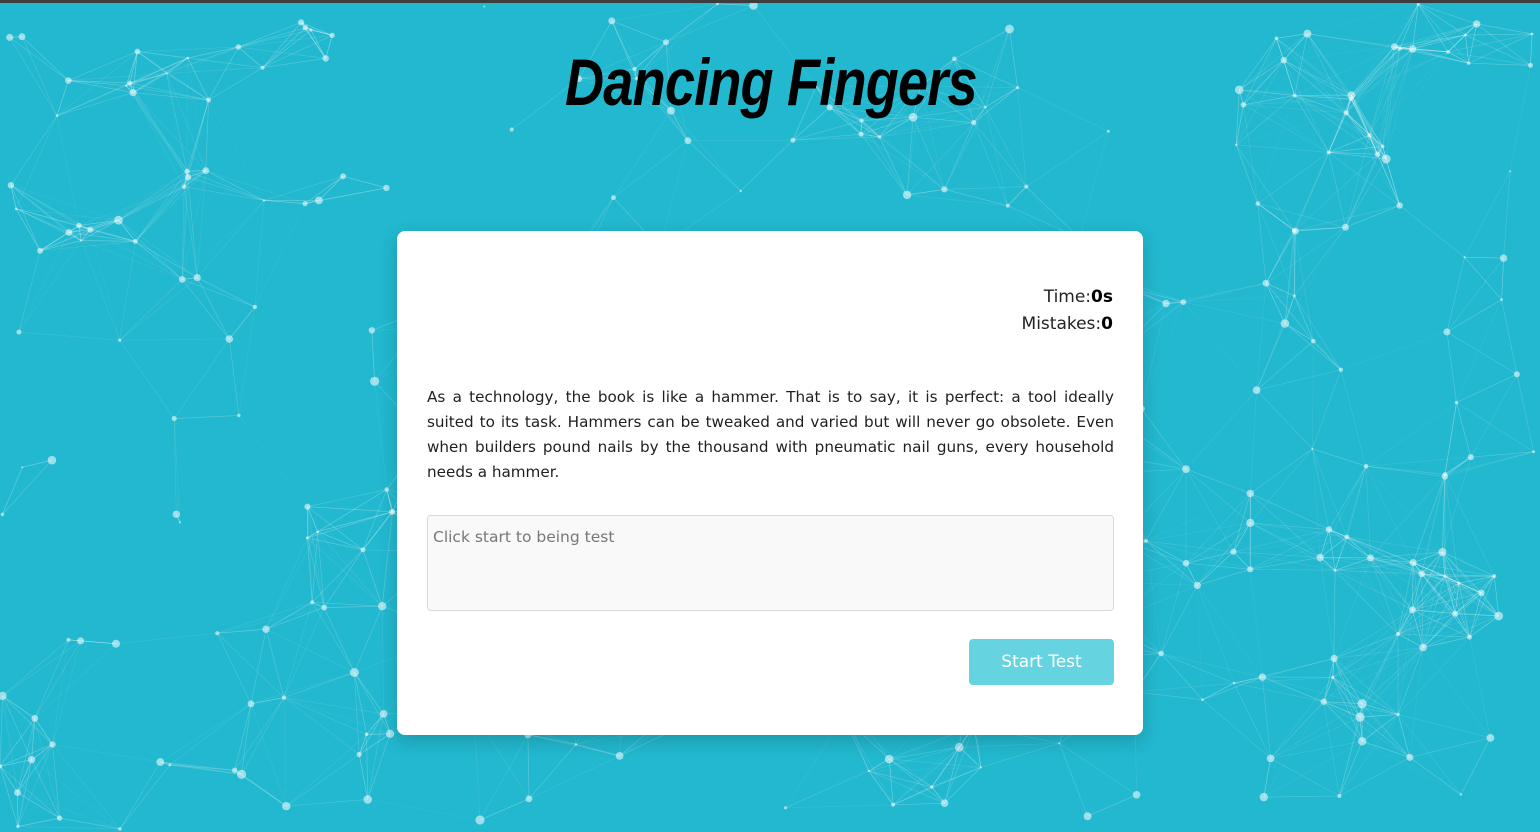 The height and width of the screenshot is (832, 1540). Describe the element at coordinates (1041, 662) in the screenshot. I see `start-test-button: Start Test` at that location.